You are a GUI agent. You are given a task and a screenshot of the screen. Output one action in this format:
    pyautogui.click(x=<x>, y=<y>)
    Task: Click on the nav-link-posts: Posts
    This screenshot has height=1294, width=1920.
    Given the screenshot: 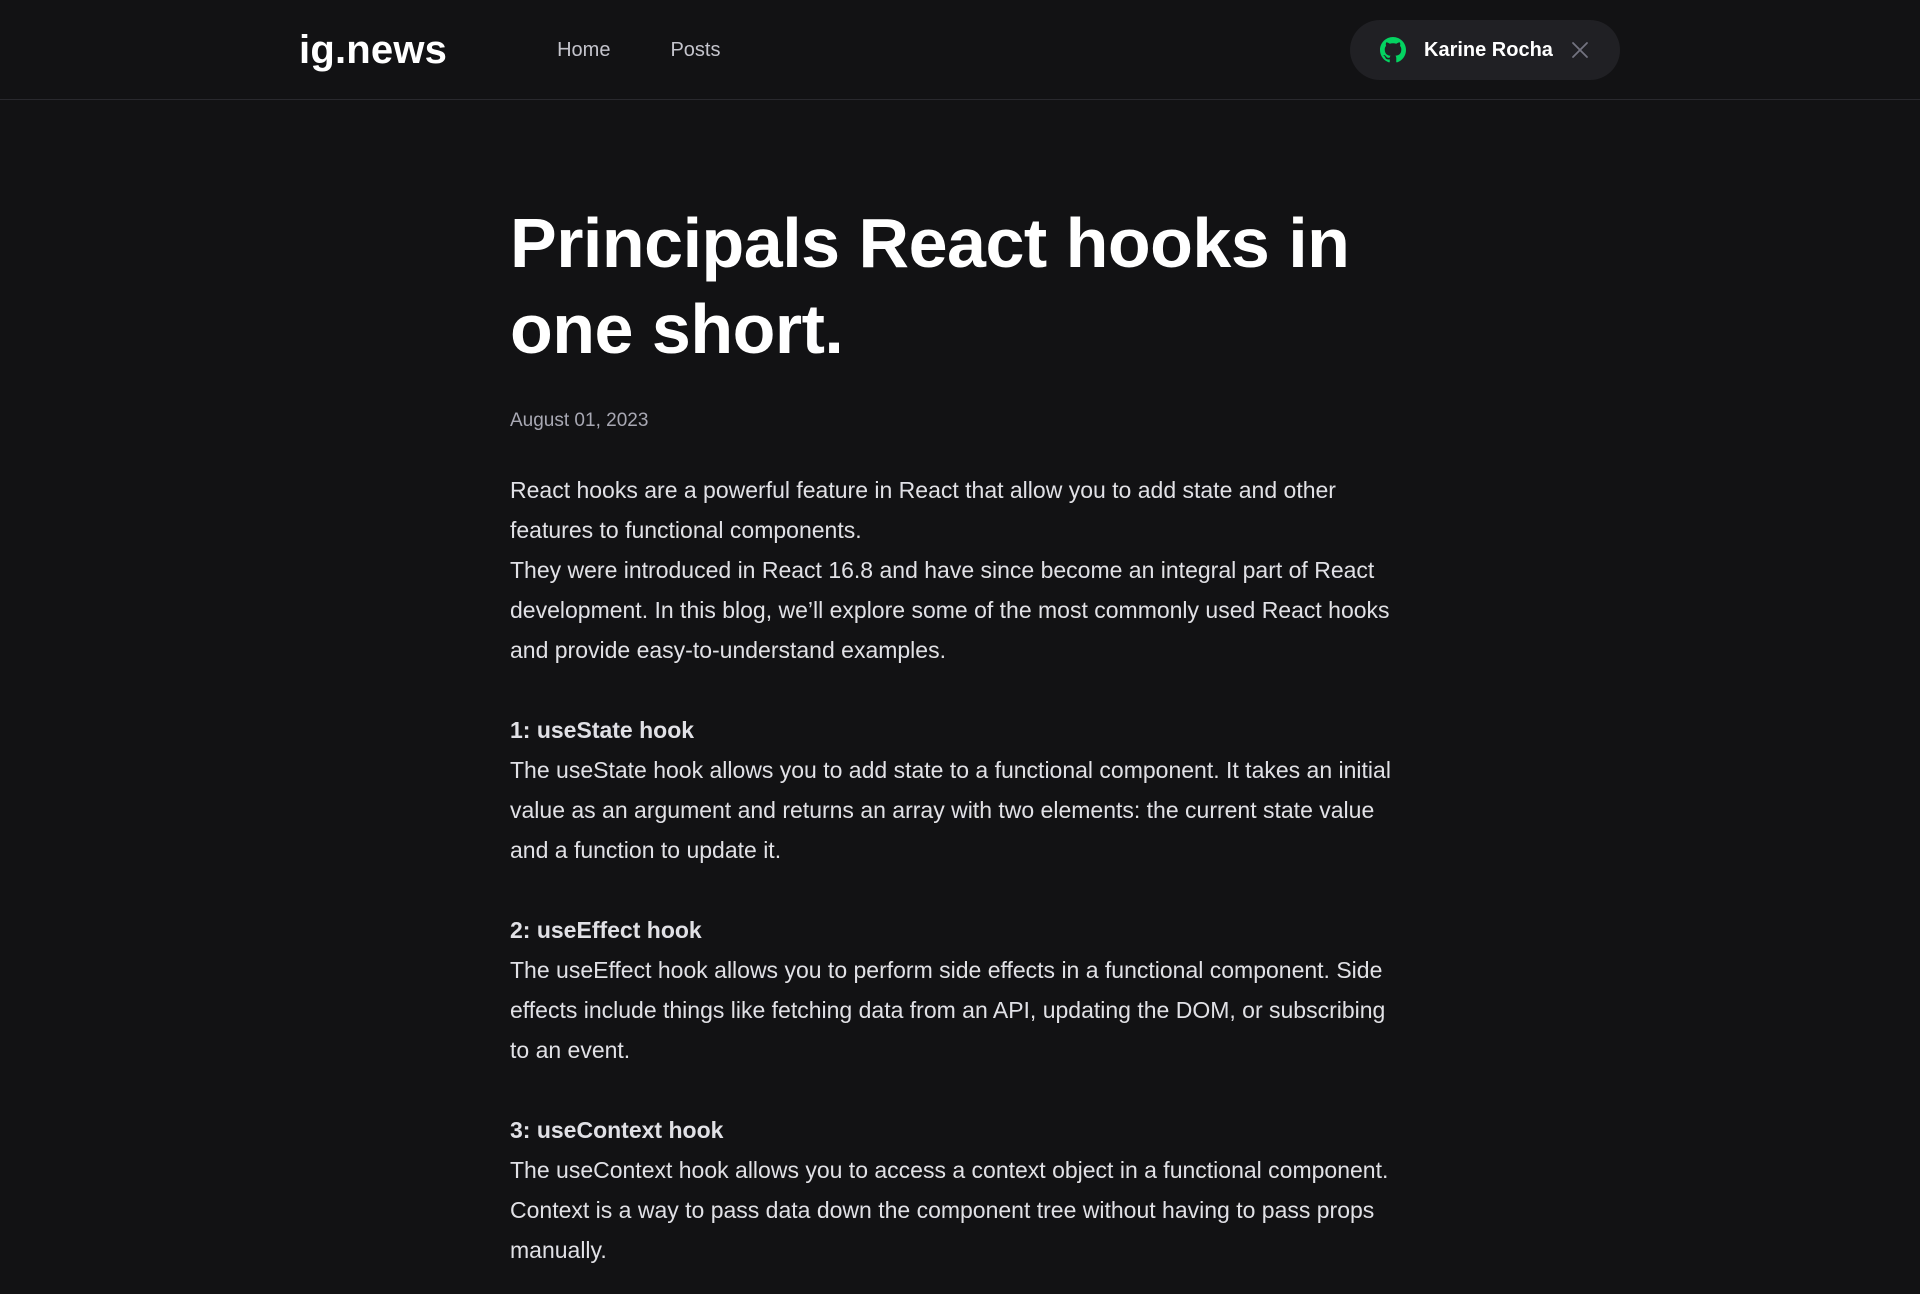 What is the action you would take?
    pyautogui.click(x=695, y=50)
    